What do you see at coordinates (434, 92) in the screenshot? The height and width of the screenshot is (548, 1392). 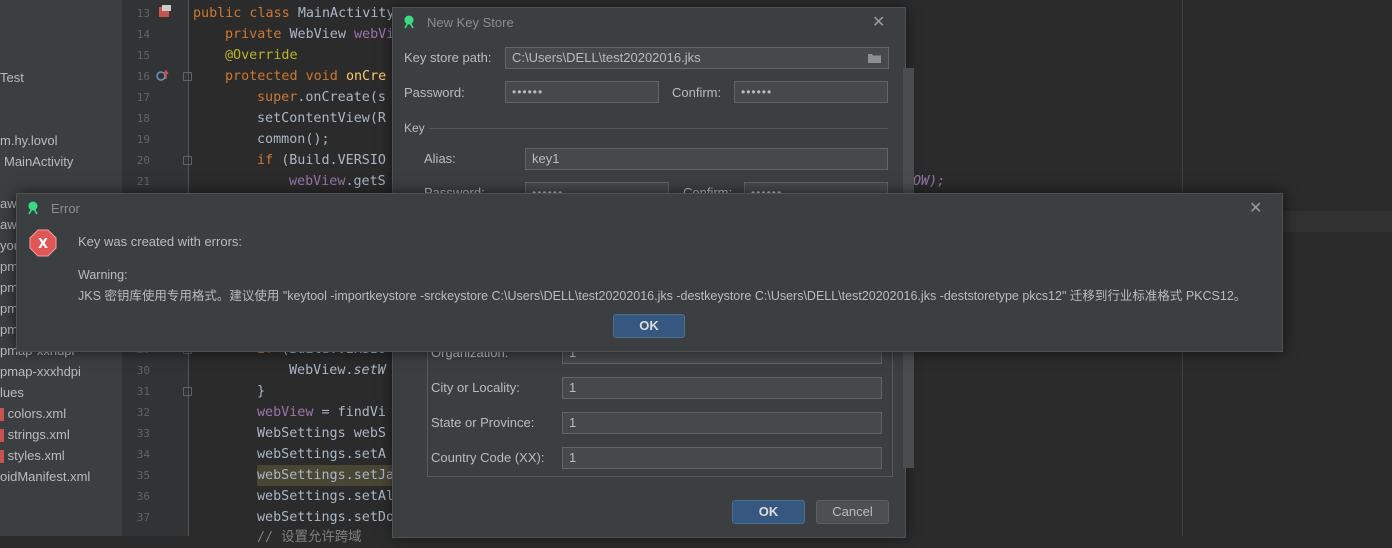 I see `password-label: Password:` at bounding box center [434, 92].